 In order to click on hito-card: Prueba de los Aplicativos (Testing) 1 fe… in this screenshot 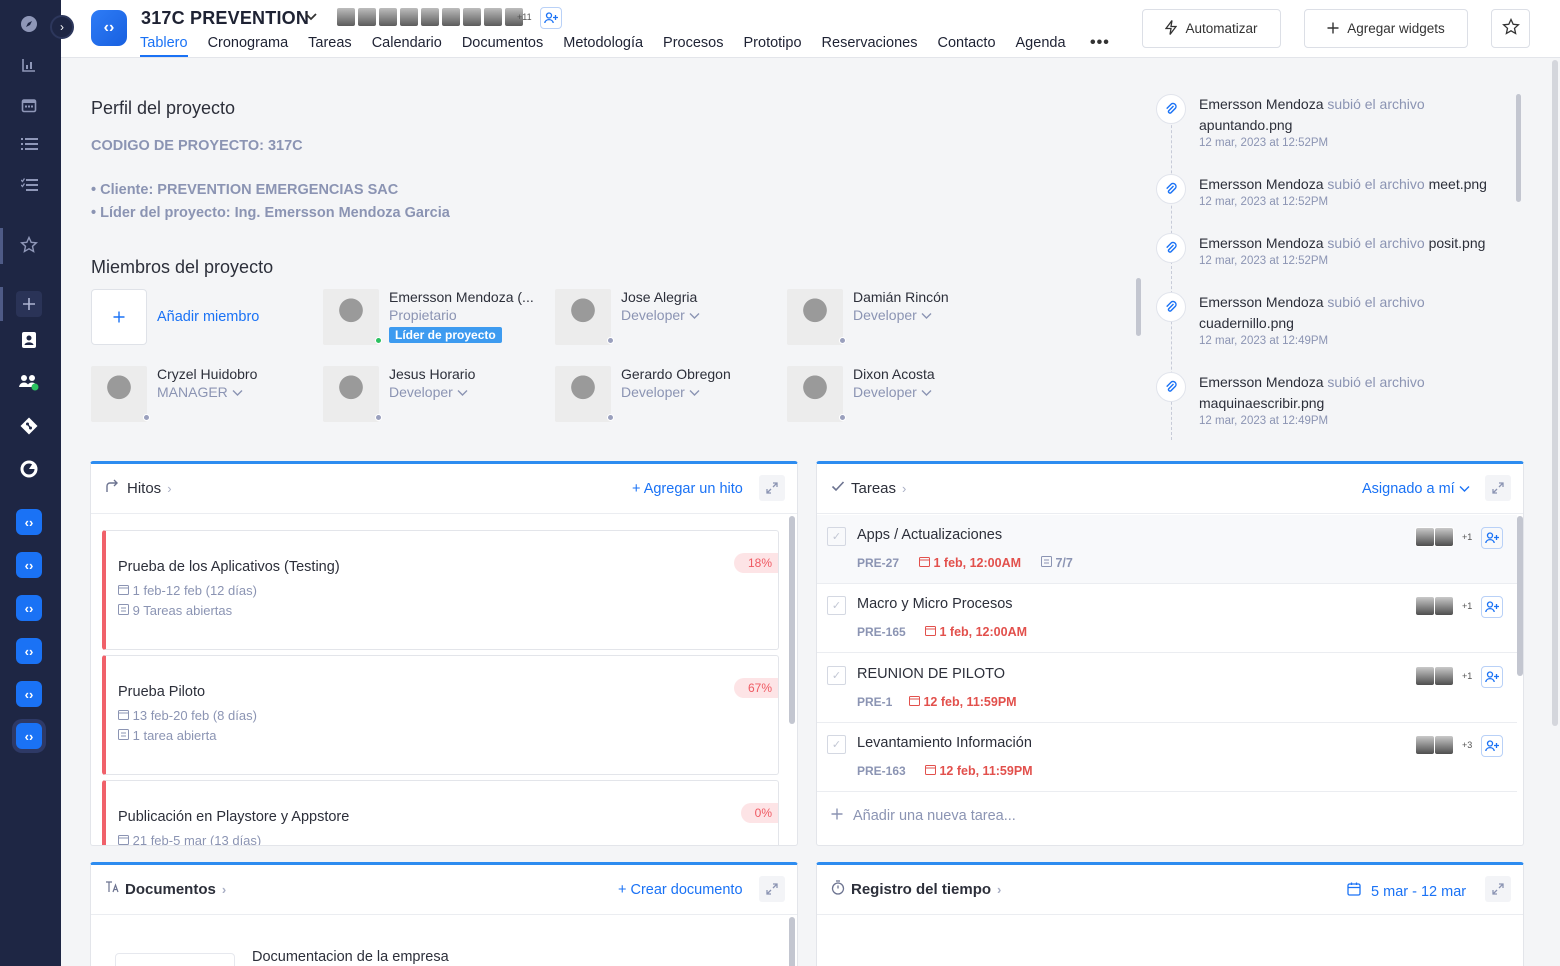, I will do `click(440, 590)`.